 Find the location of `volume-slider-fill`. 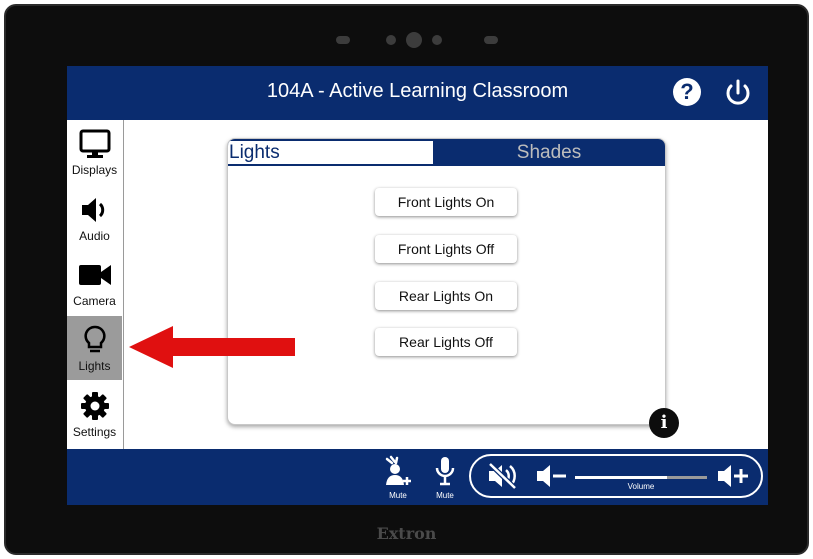

volume-slider-fill is located at coordinates (621, 477).